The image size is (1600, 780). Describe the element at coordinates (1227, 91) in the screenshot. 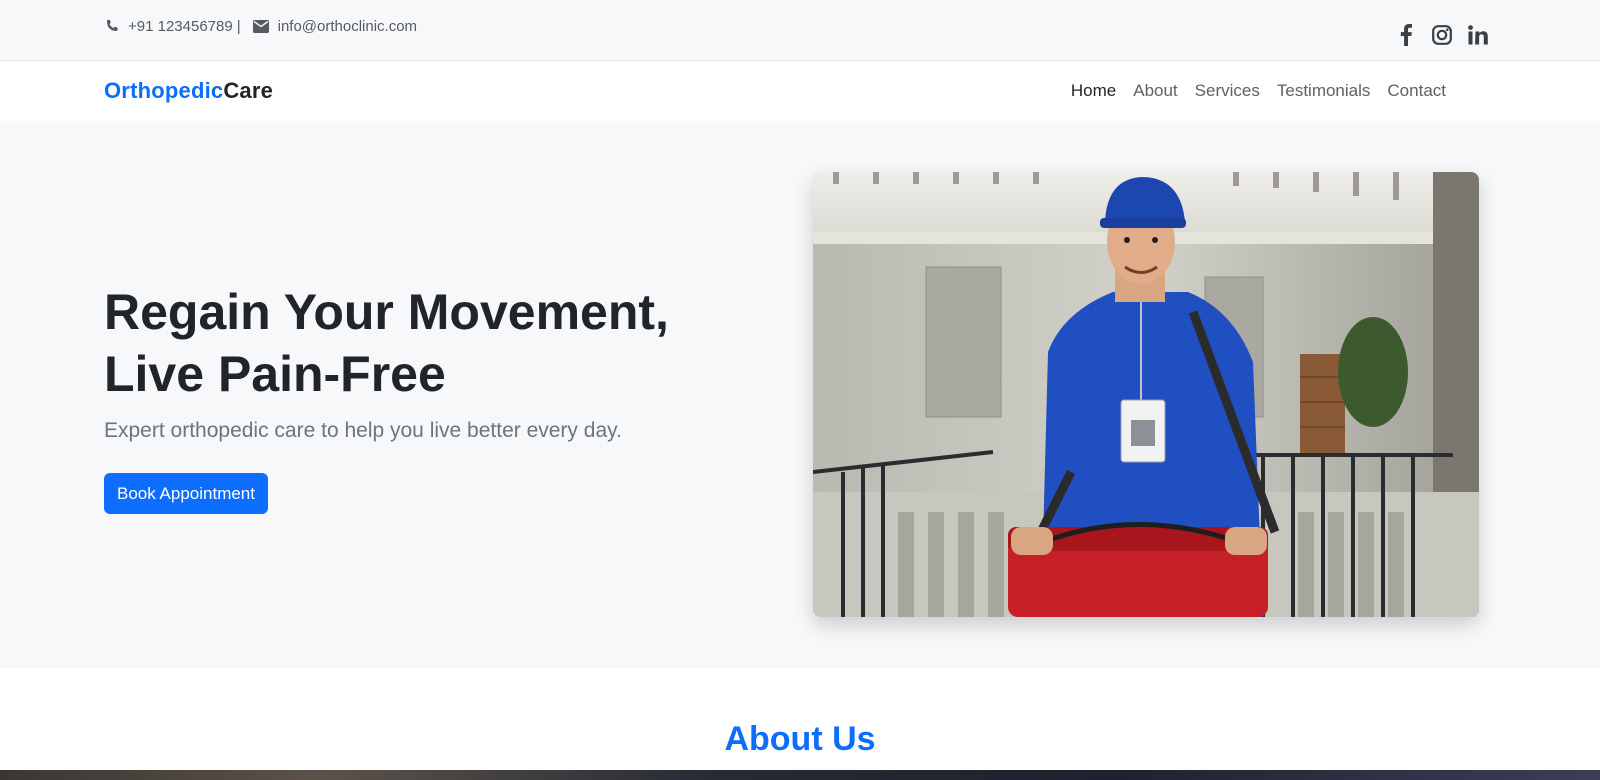

I see `nav-link-services: Services` at that location.